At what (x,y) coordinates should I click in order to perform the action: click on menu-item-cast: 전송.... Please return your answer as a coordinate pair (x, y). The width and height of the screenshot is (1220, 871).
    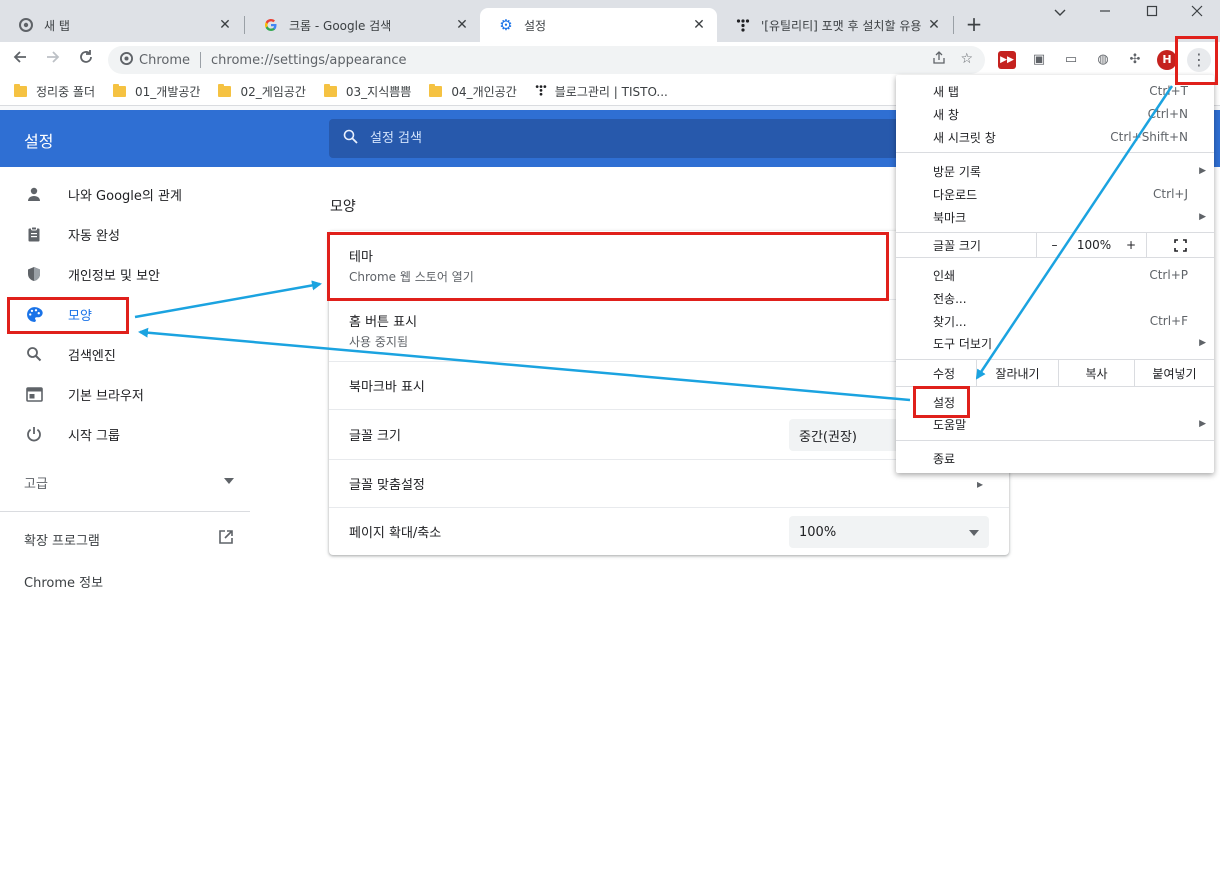
    Looking at the image, I should click on (1055, 298).